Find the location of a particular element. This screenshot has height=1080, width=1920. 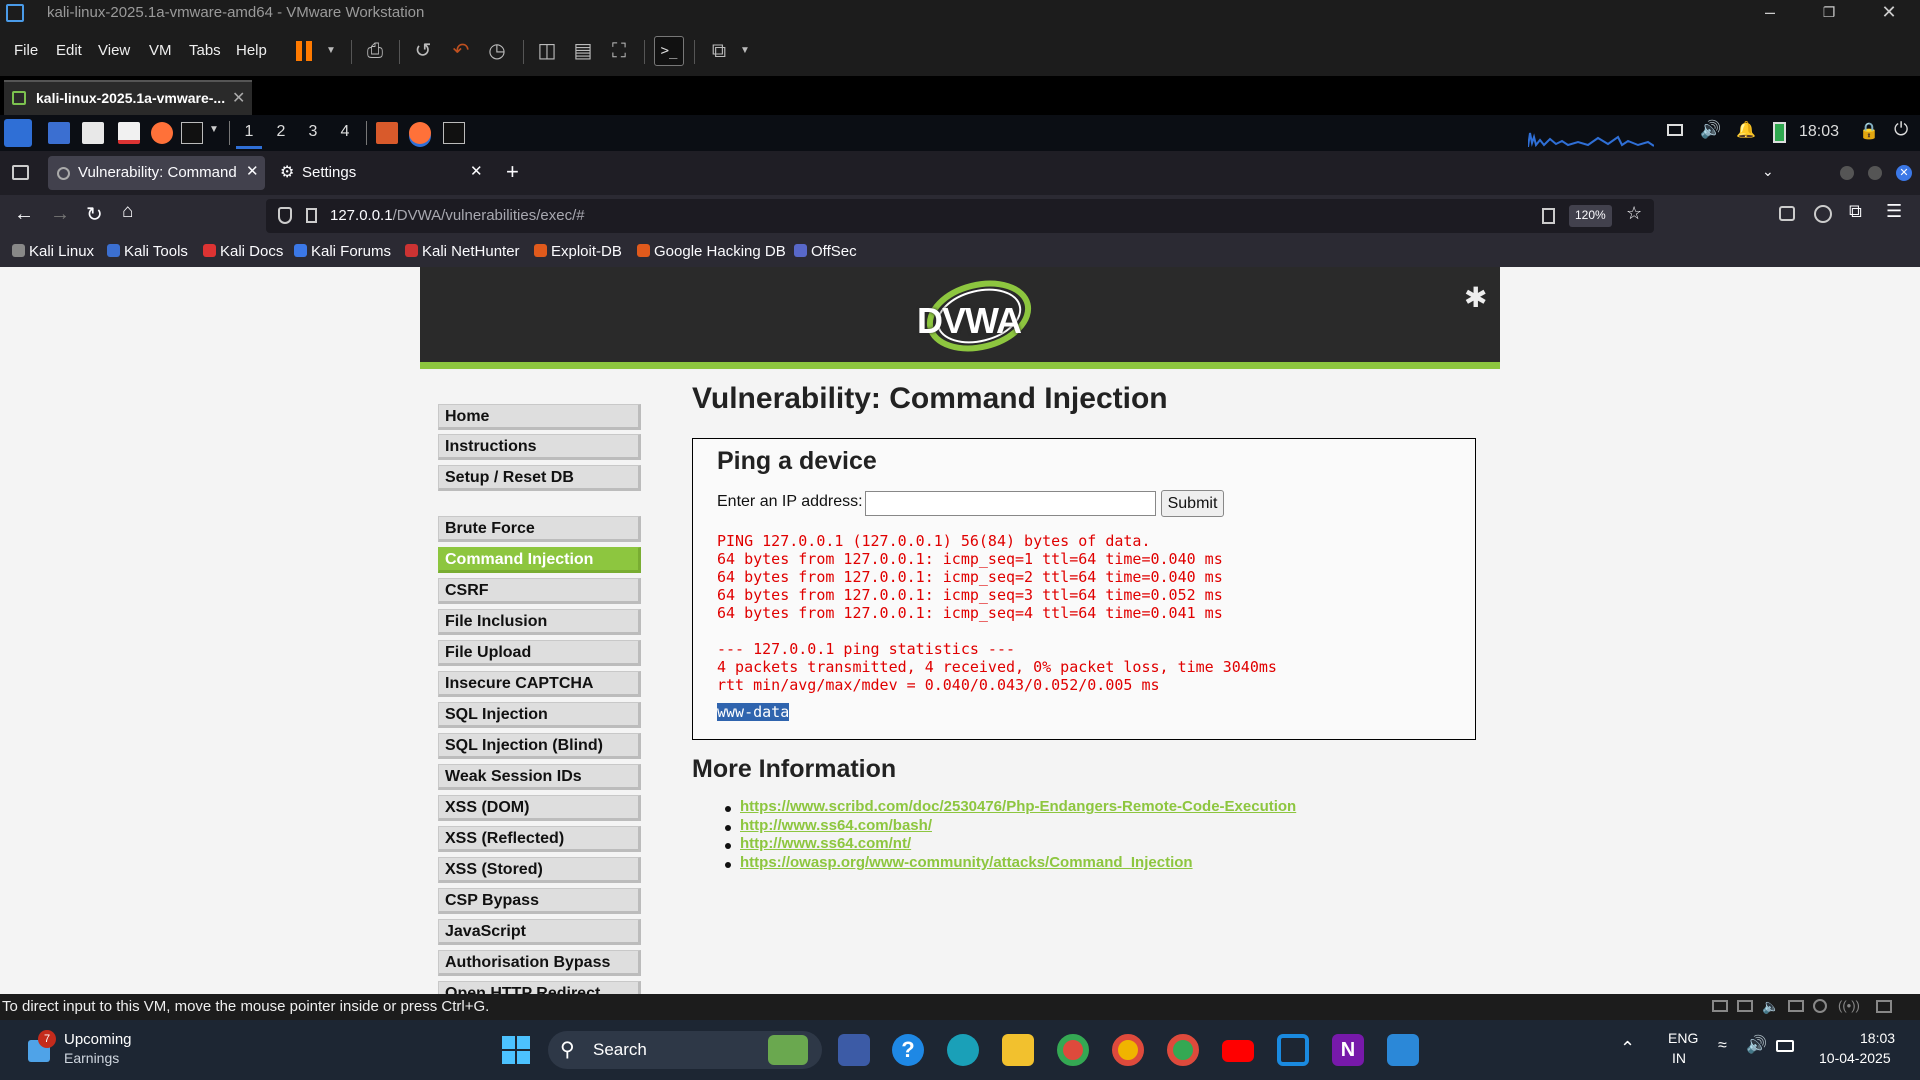

new-tab-icon: + is located at coordinates (512, 172).